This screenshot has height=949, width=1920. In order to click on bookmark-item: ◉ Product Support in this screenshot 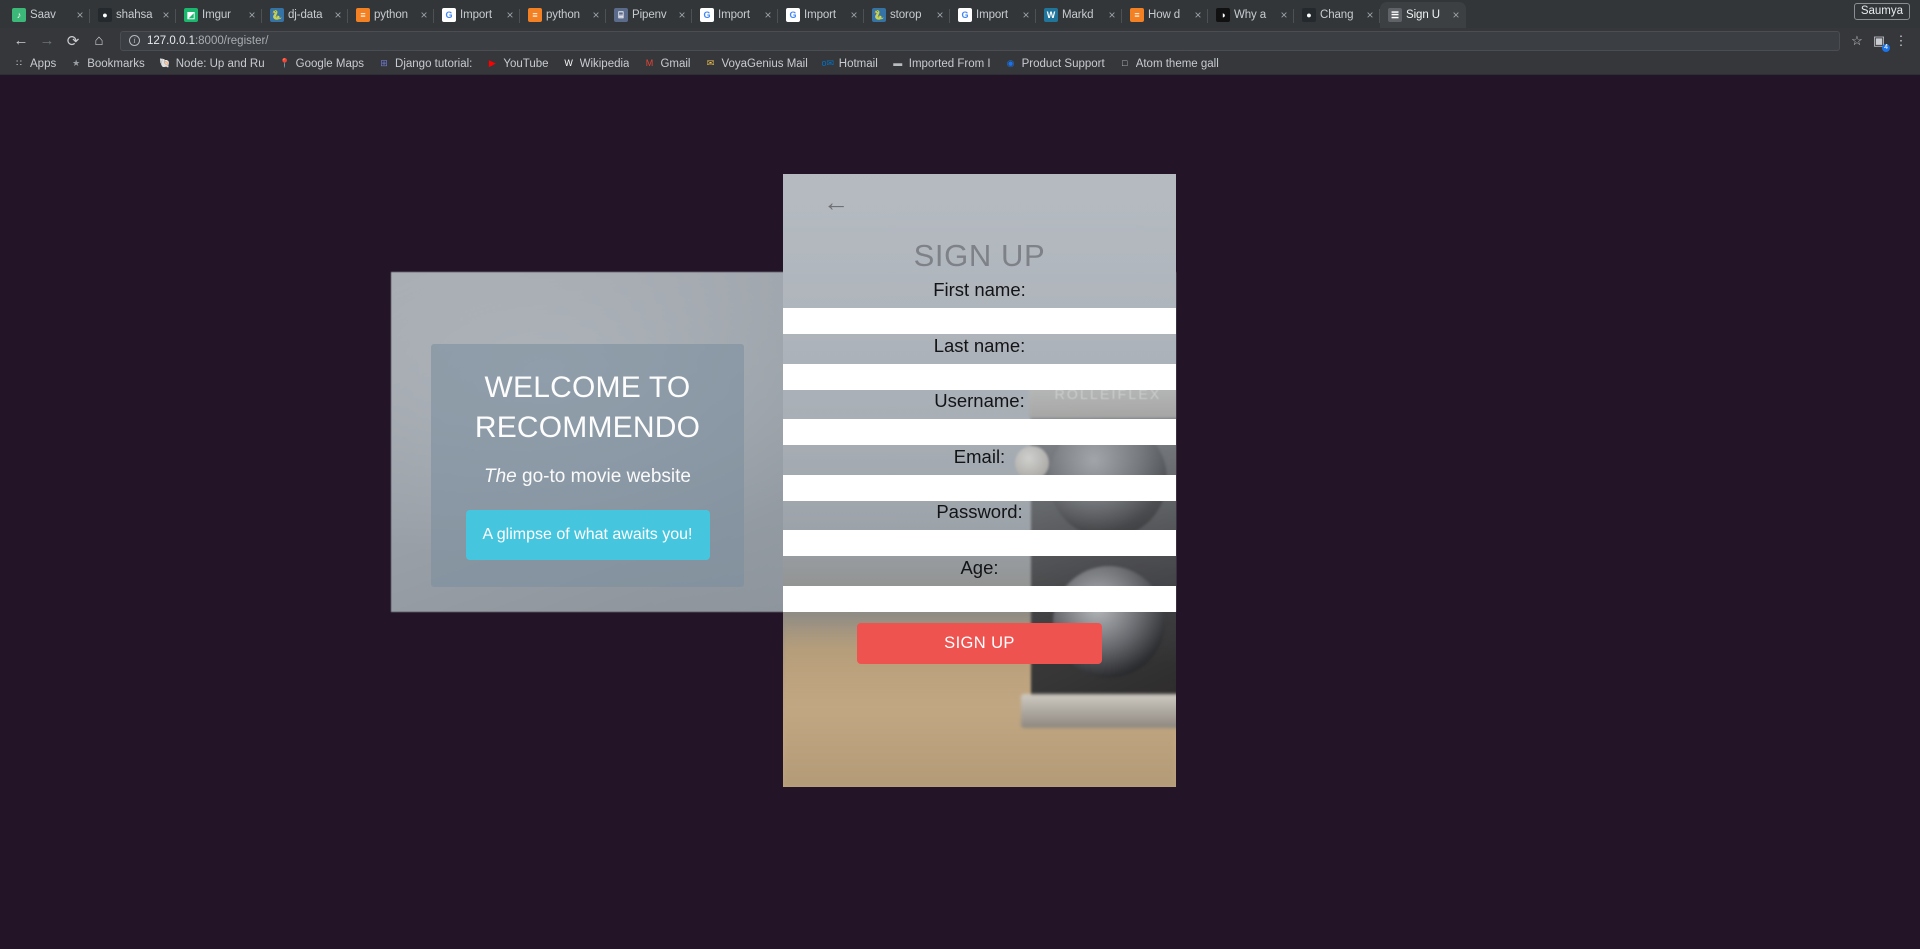, I will do `click(1055, 64)`.